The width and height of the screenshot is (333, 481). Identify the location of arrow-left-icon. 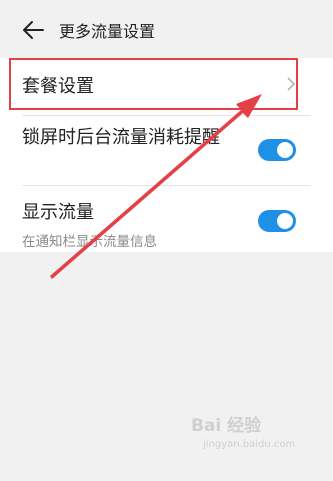
(33, 30).